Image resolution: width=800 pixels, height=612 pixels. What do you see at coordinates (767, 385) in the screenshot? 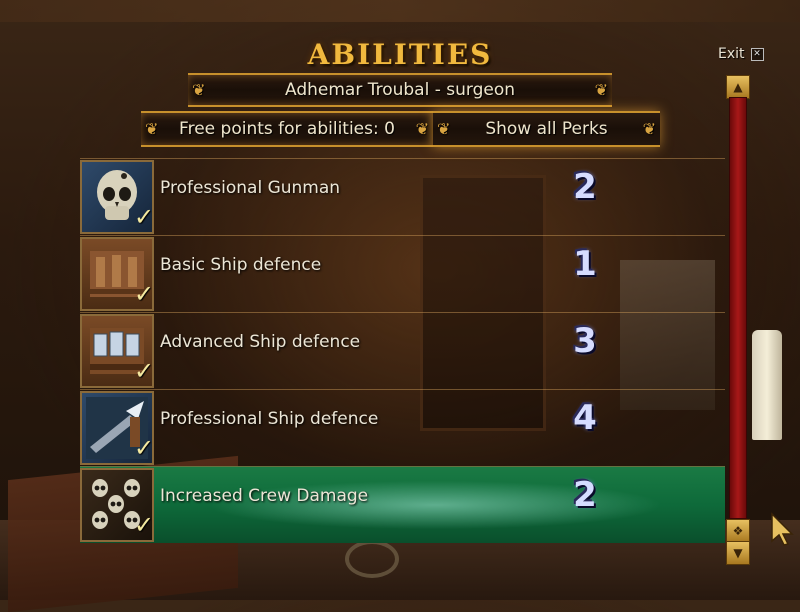
I see `background-candle` at bounding box center [767, 385].